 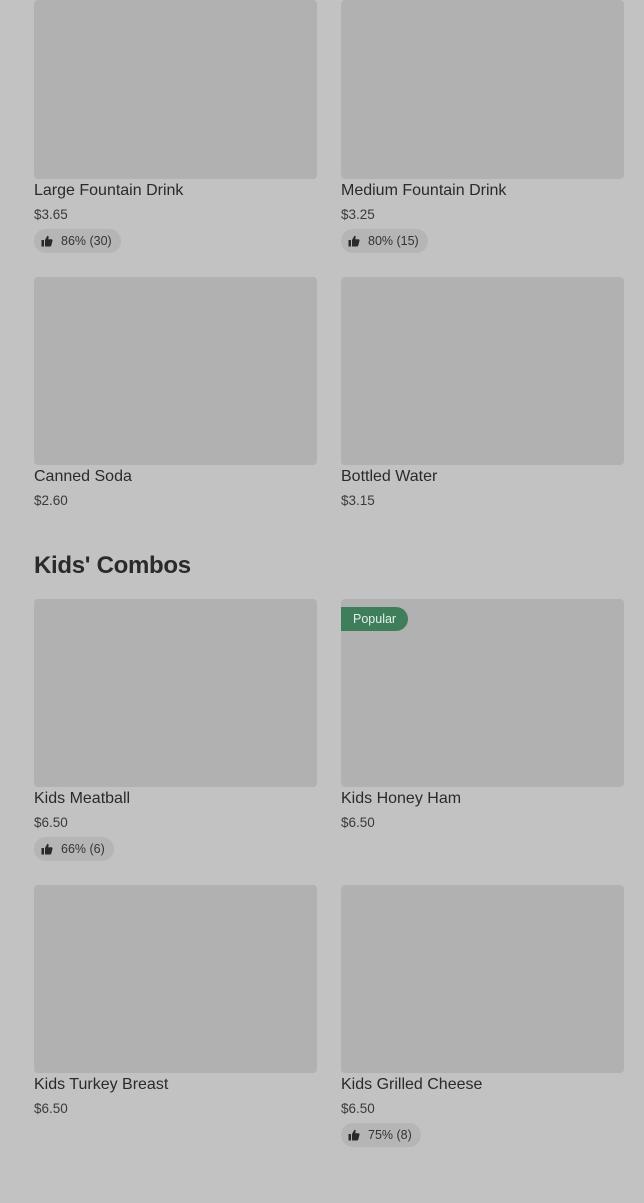 What do you see at coordinates (109, 190) in the screenshot?
I see `item-name: Large Fountain Drink` at bounding box center [109, 190].